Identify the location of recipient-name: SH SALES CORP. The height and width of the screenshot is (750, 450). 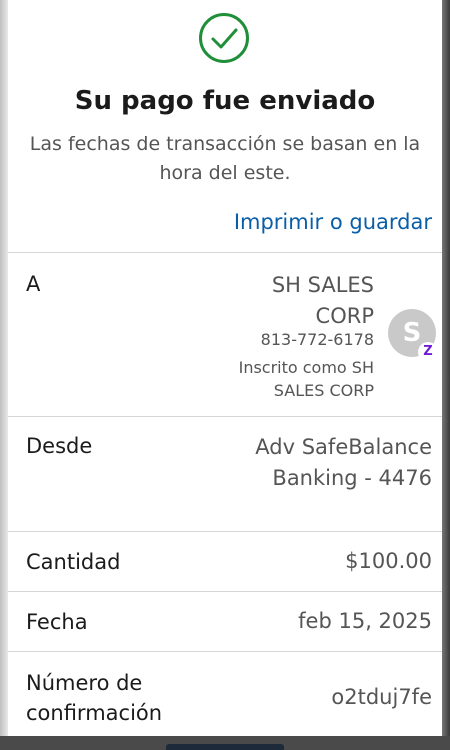
(322, 300).